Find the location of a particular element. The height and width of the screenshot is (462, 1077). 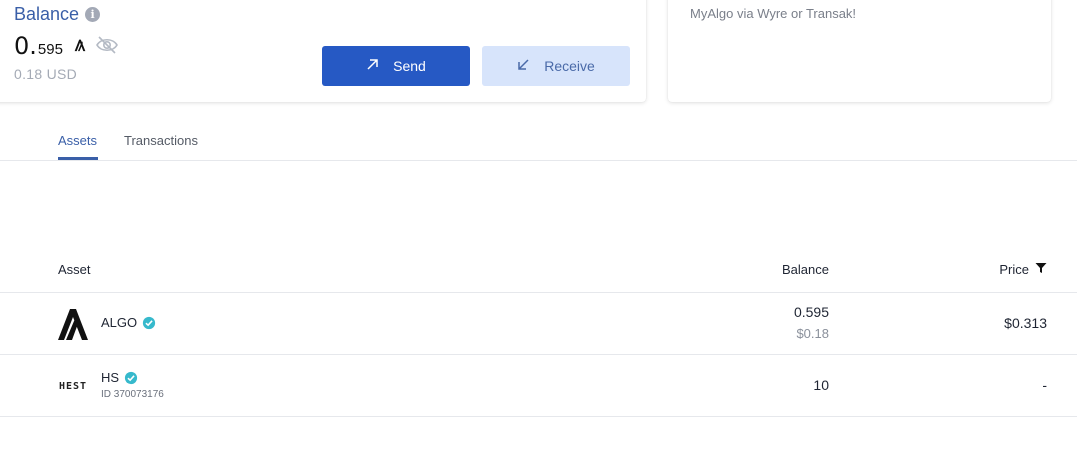

buy-info-card: MyAlgo via Wyre or Transak! is located at coordinates (859, 51).